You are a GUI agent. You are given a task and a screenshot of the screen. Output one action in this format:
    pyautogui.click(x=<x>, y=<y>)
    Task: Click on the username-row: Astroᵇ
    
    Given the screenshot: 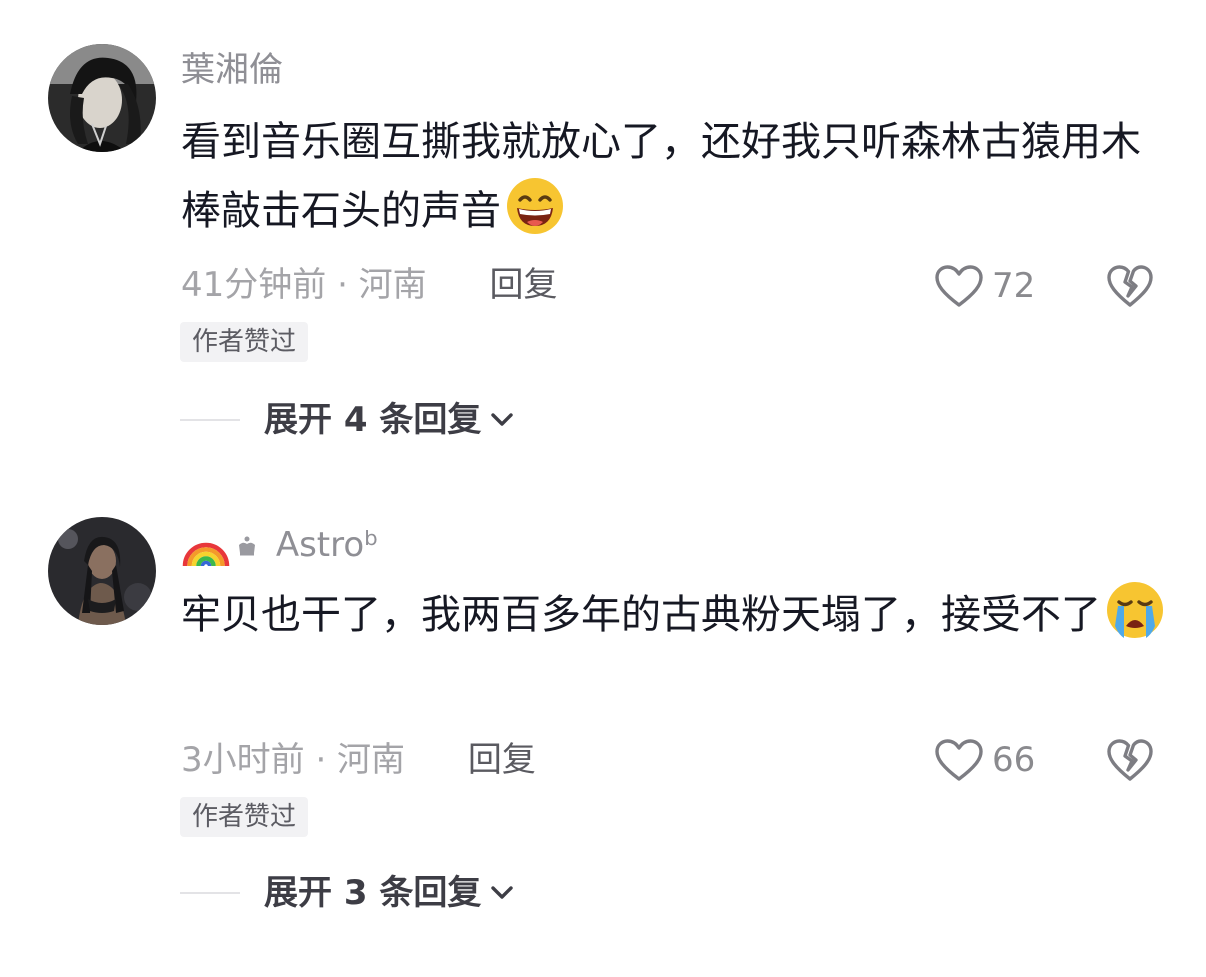 What is the action you would take?
    pyautogui.click(x=280, y=546)
    